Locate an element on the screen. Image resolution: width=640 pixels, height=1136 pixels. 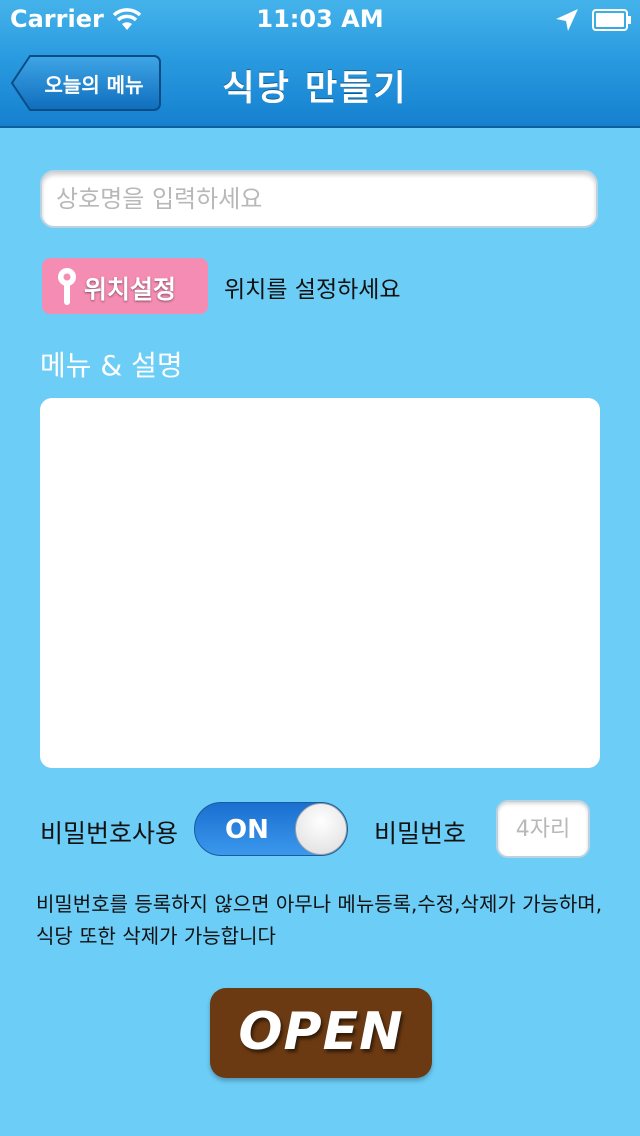
location-hint: 위치를 설정하세요 is located at coordinates (312, 290).